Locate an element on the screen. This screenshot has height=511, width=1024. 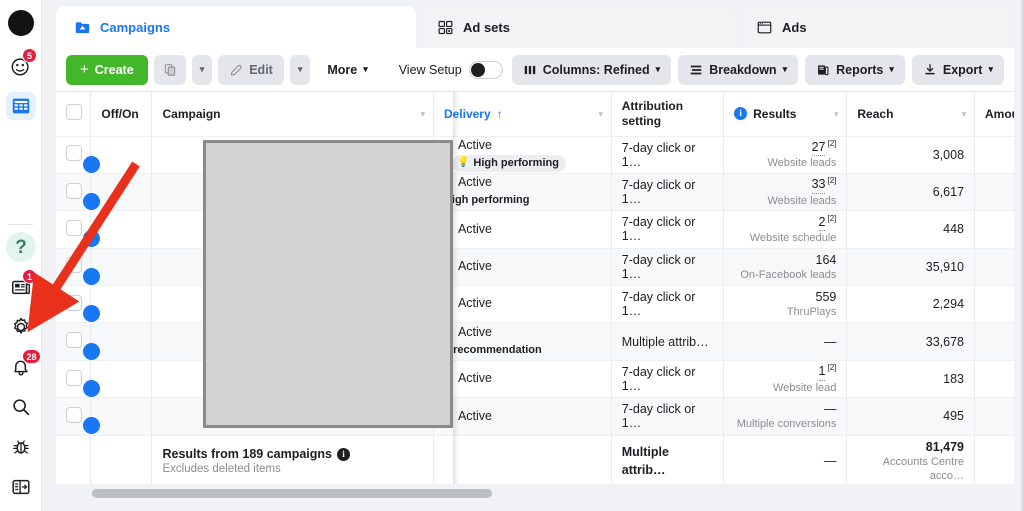
plus-icon: + is located at coordinates (84, 69).